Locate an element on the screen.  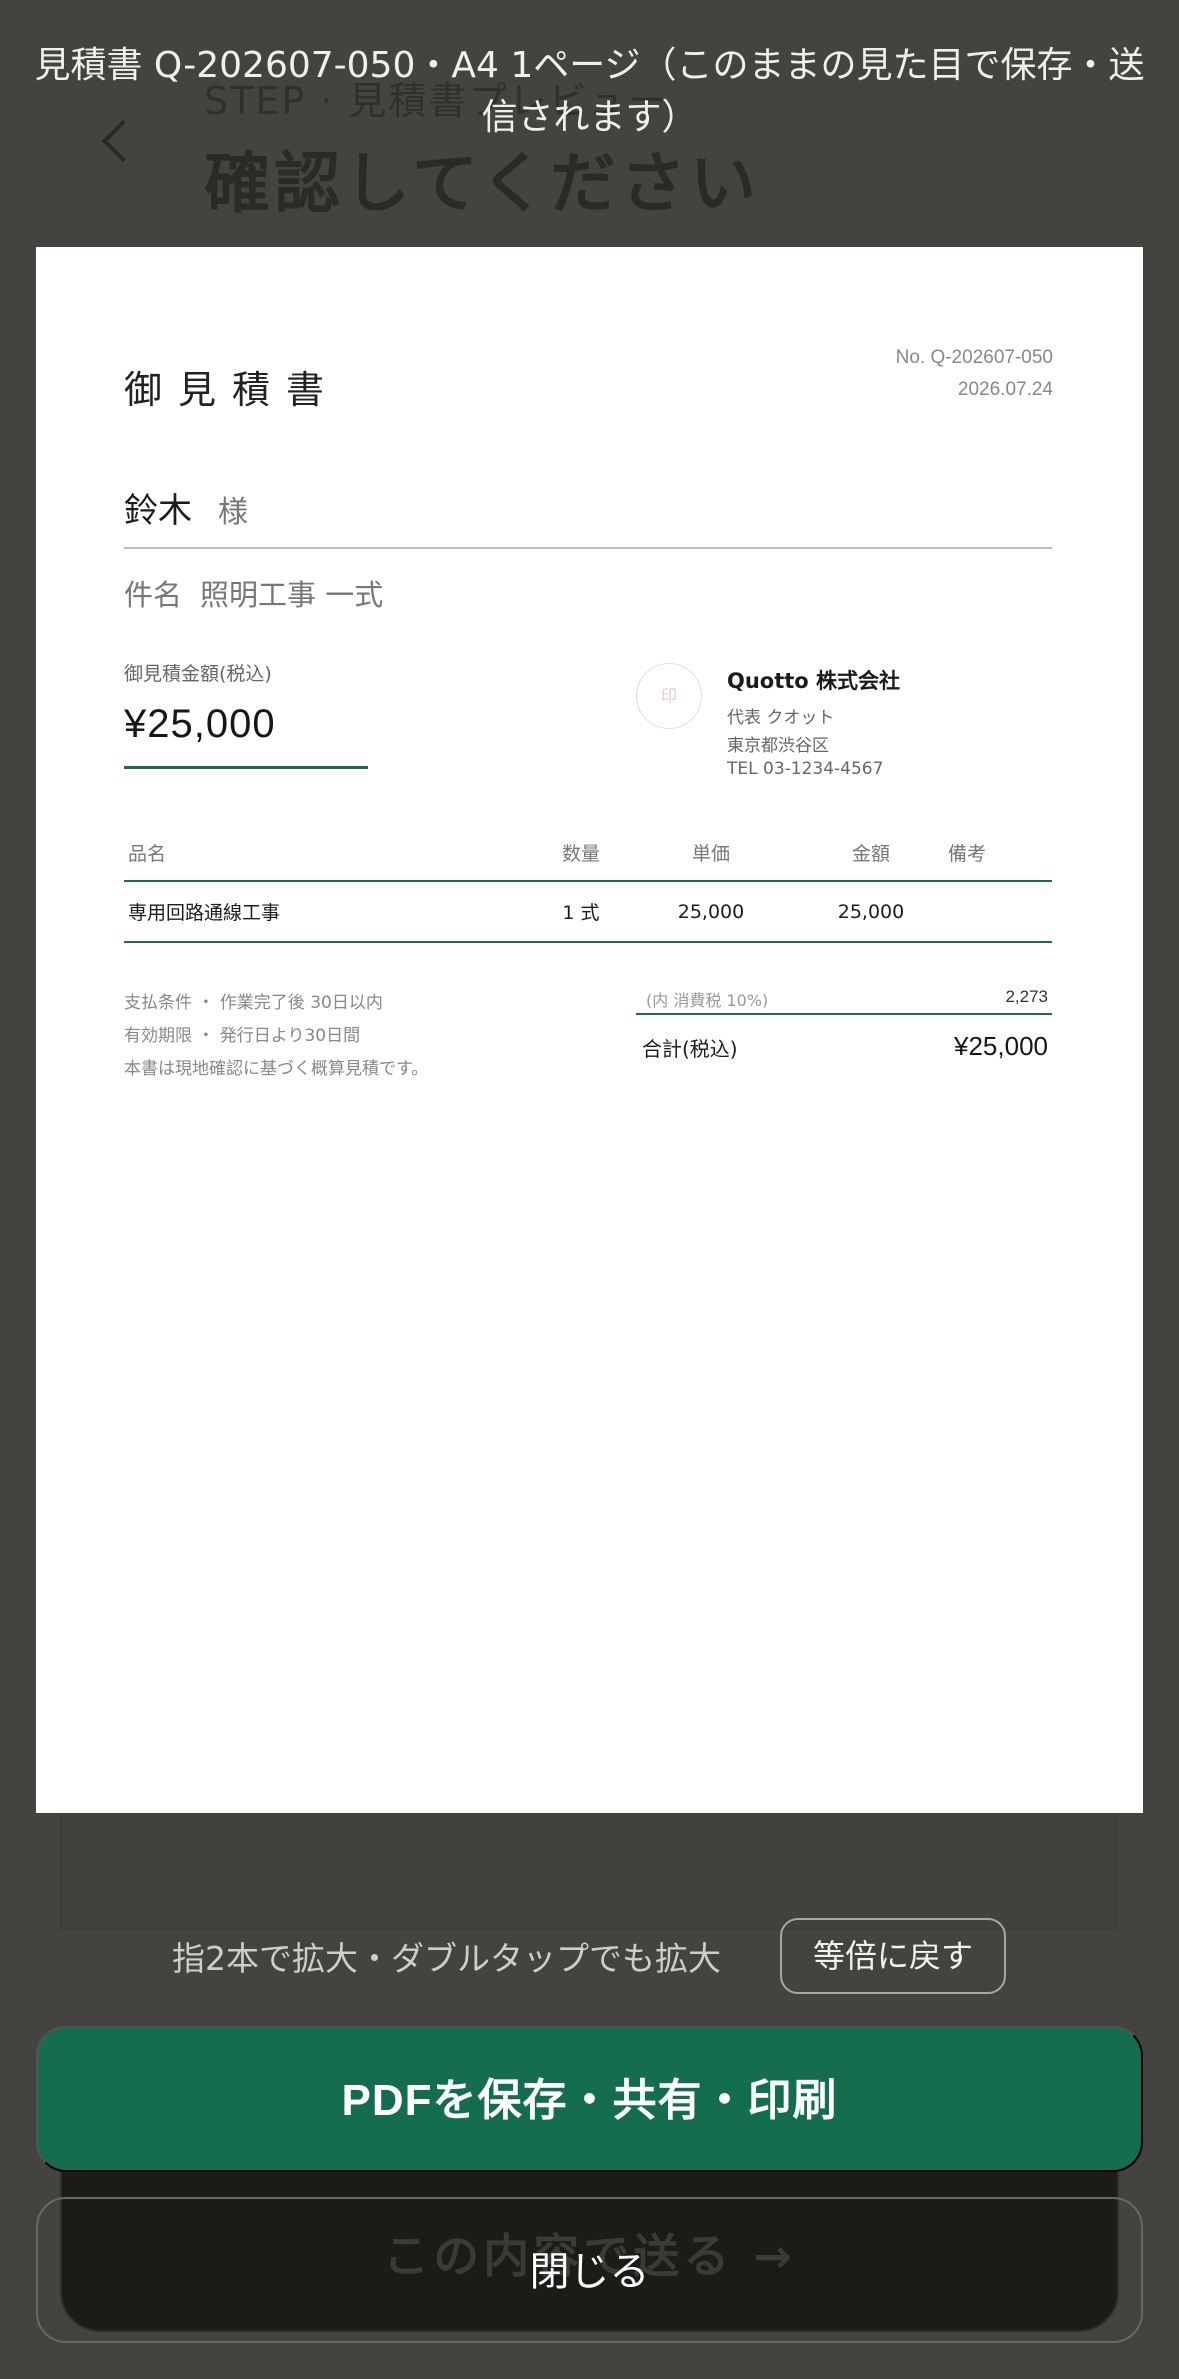
total-value: ¥25,000 is located at coordinates (1001, 1046).